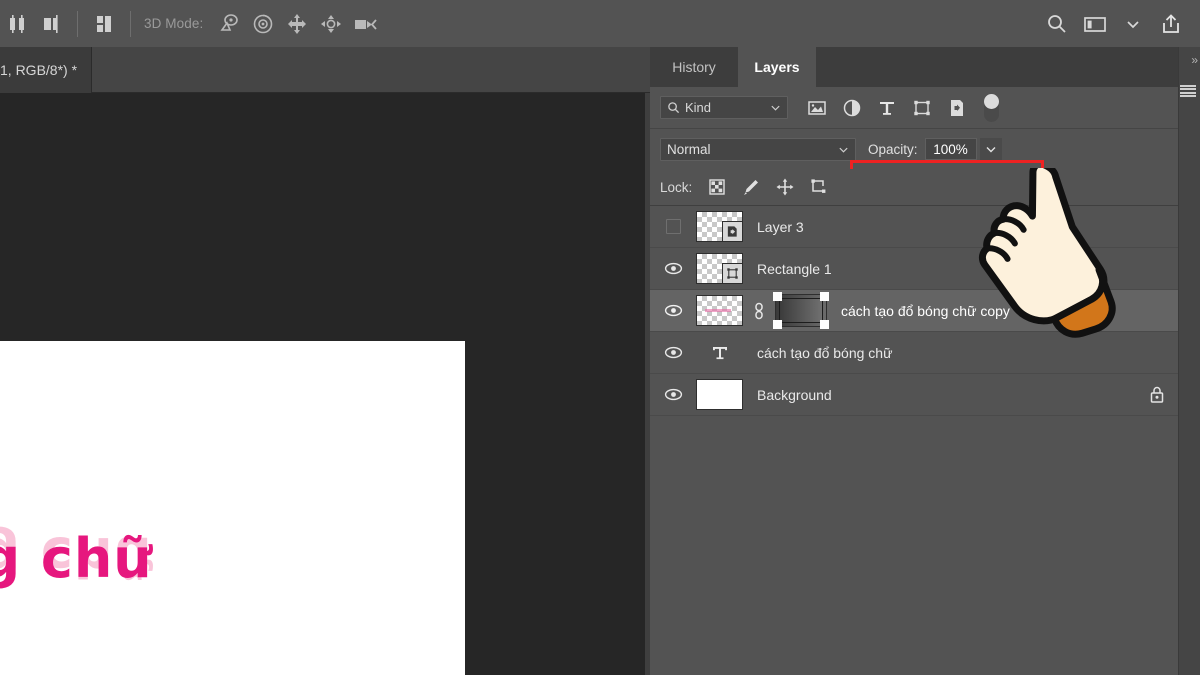 The image size is (1200, 675). I want to click on document-tab-strip: 1, RGB/8*) *, so click(325, 70).